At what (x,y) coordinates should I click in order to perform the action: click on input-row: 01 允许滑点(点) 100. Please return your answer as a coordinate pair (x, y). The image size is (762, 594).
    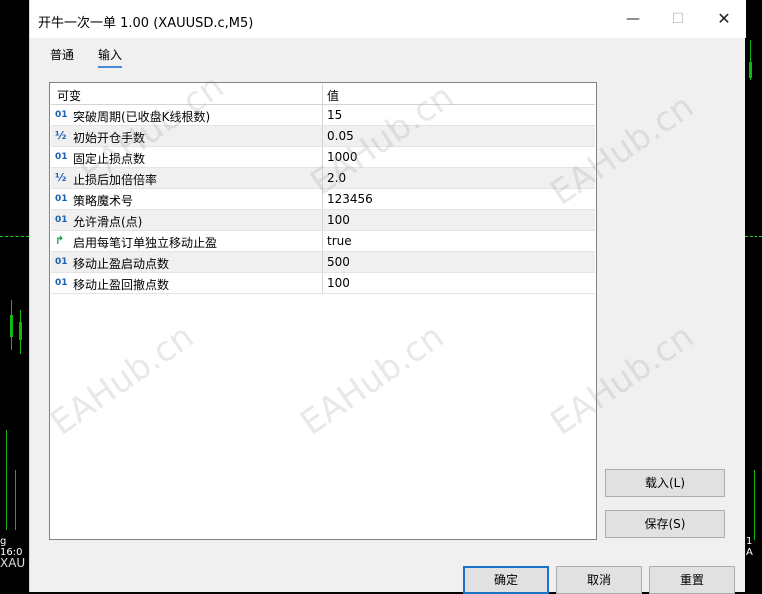
    Looking at the image, I should click on (323, 220).